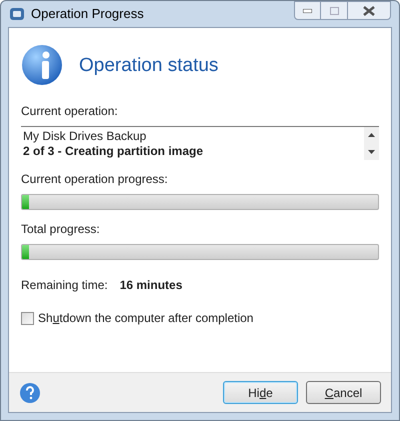 The height and width of the screenshot is (421, 400). What do you see at coordinates (61, 229) in the screenshot?
I see `progress-label: Total progress:` at bounding box center [61, 229].